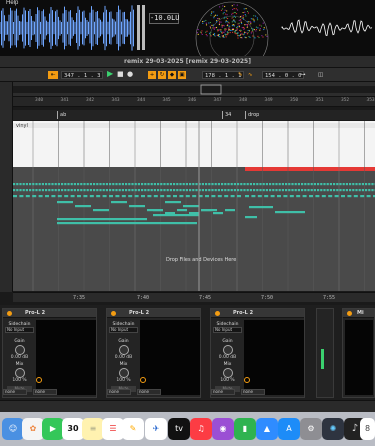 The height and width of the screenshot is (446, 375). What do you see at coordinates (289, 429) in the screenshot?
I see `appstore-icon: A` at bounding box center [289, 429].